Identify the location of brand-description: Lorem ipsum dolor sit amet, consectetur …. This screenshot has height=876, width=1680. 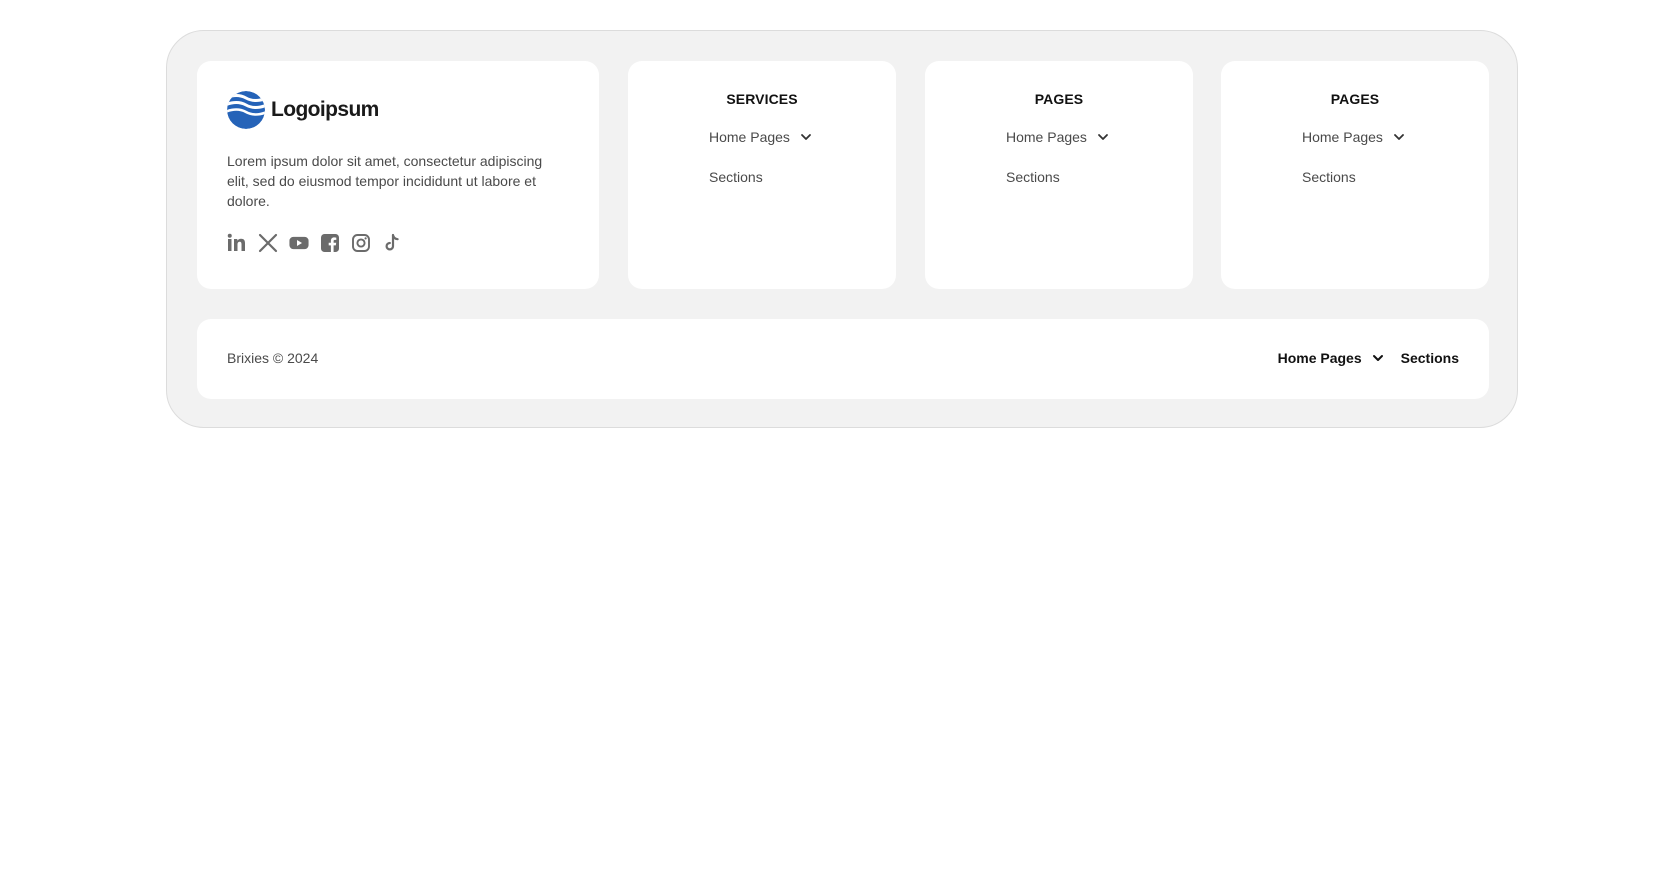
(385, 181).